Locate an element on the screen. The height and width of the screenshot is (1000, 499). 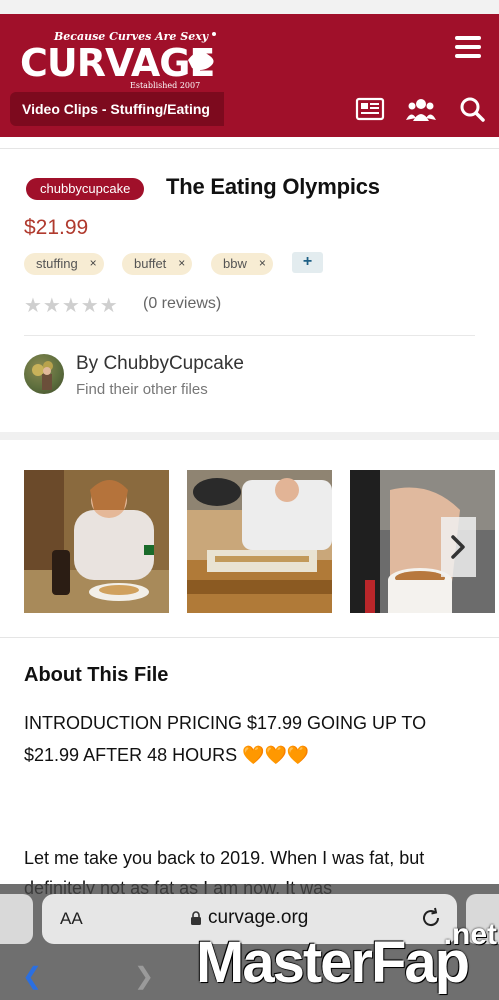
gallery-next-button is located at coordinates (458, 547).